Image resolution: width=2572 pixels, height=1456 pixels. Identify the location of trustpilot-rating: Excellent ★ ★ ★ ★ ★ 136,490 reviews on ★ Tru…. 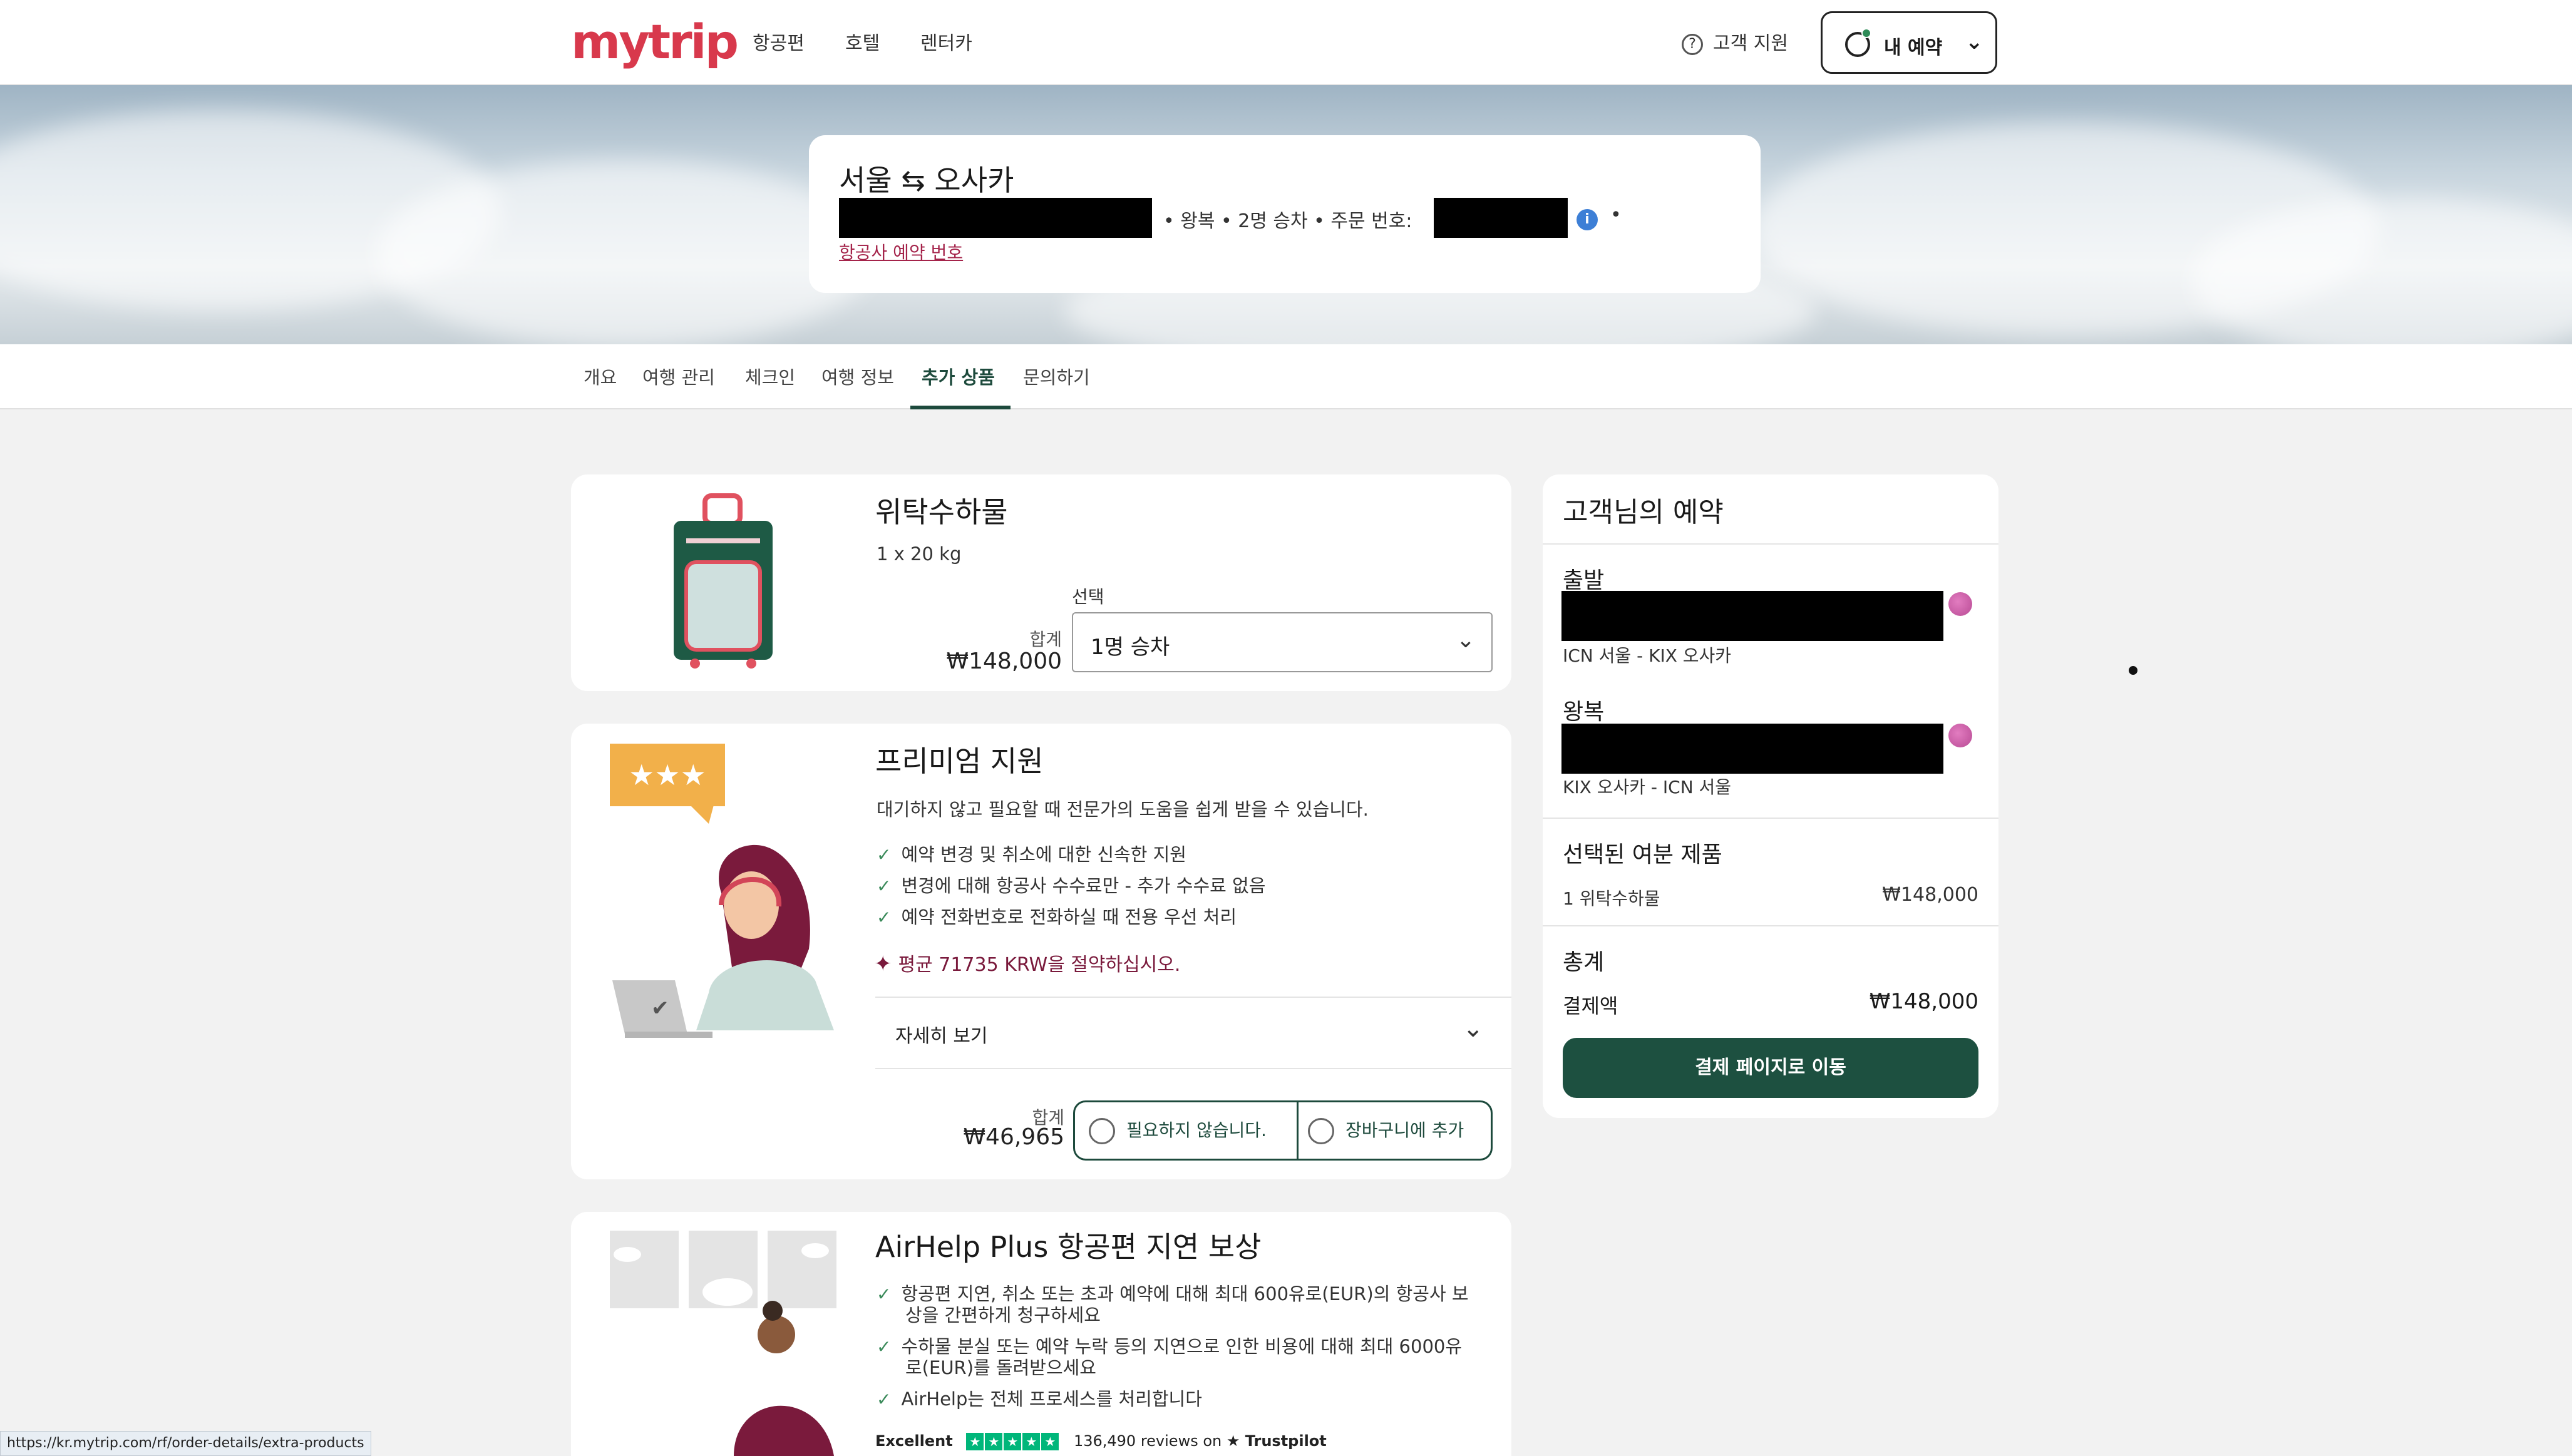
(1101, 1441).